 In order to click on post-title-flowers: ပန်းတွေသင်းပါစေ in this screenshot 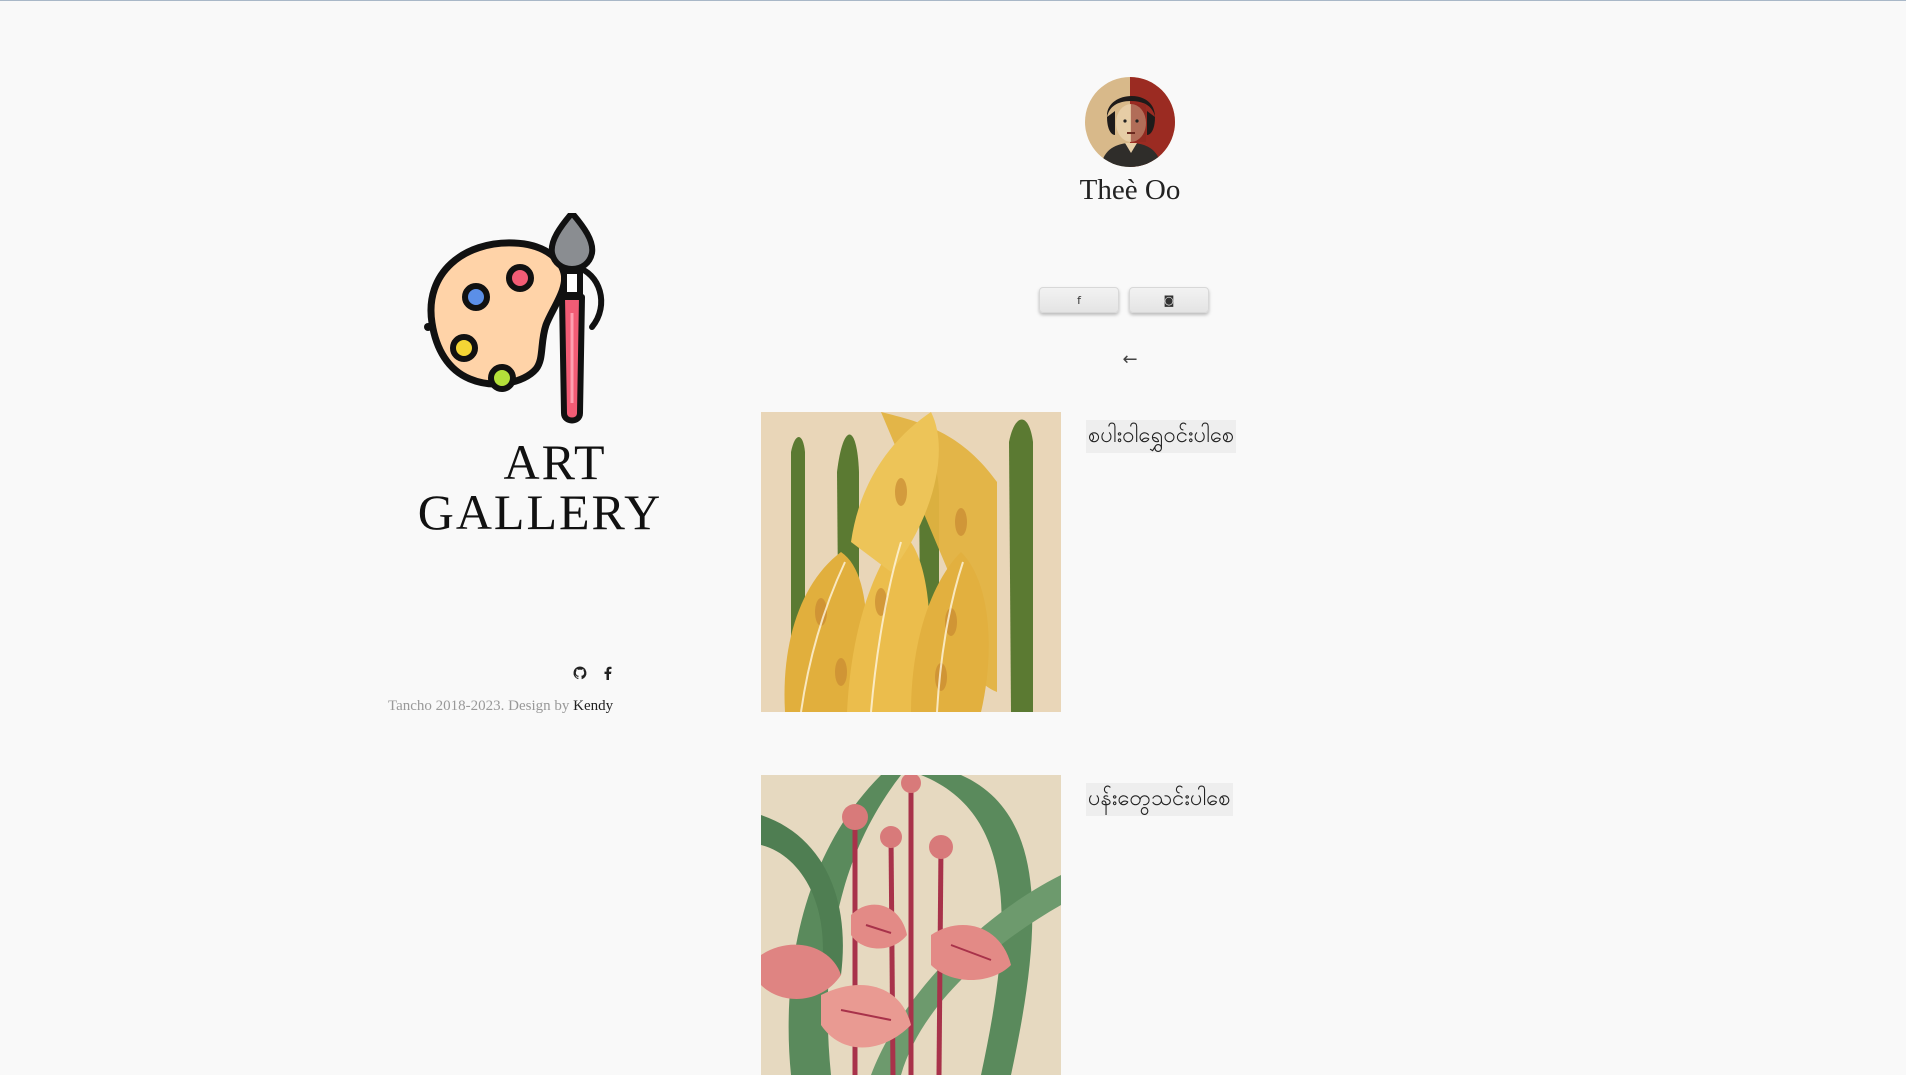, I will do `click(1159, 799)`.